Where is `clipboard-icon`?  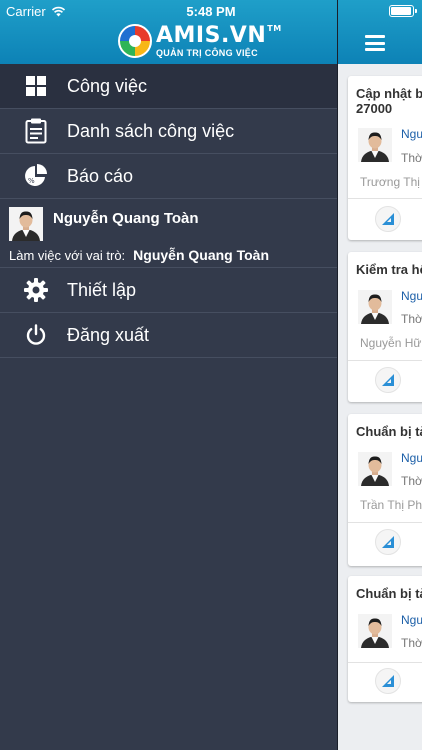
clipboard-icon is located at coordinates (36, 131).